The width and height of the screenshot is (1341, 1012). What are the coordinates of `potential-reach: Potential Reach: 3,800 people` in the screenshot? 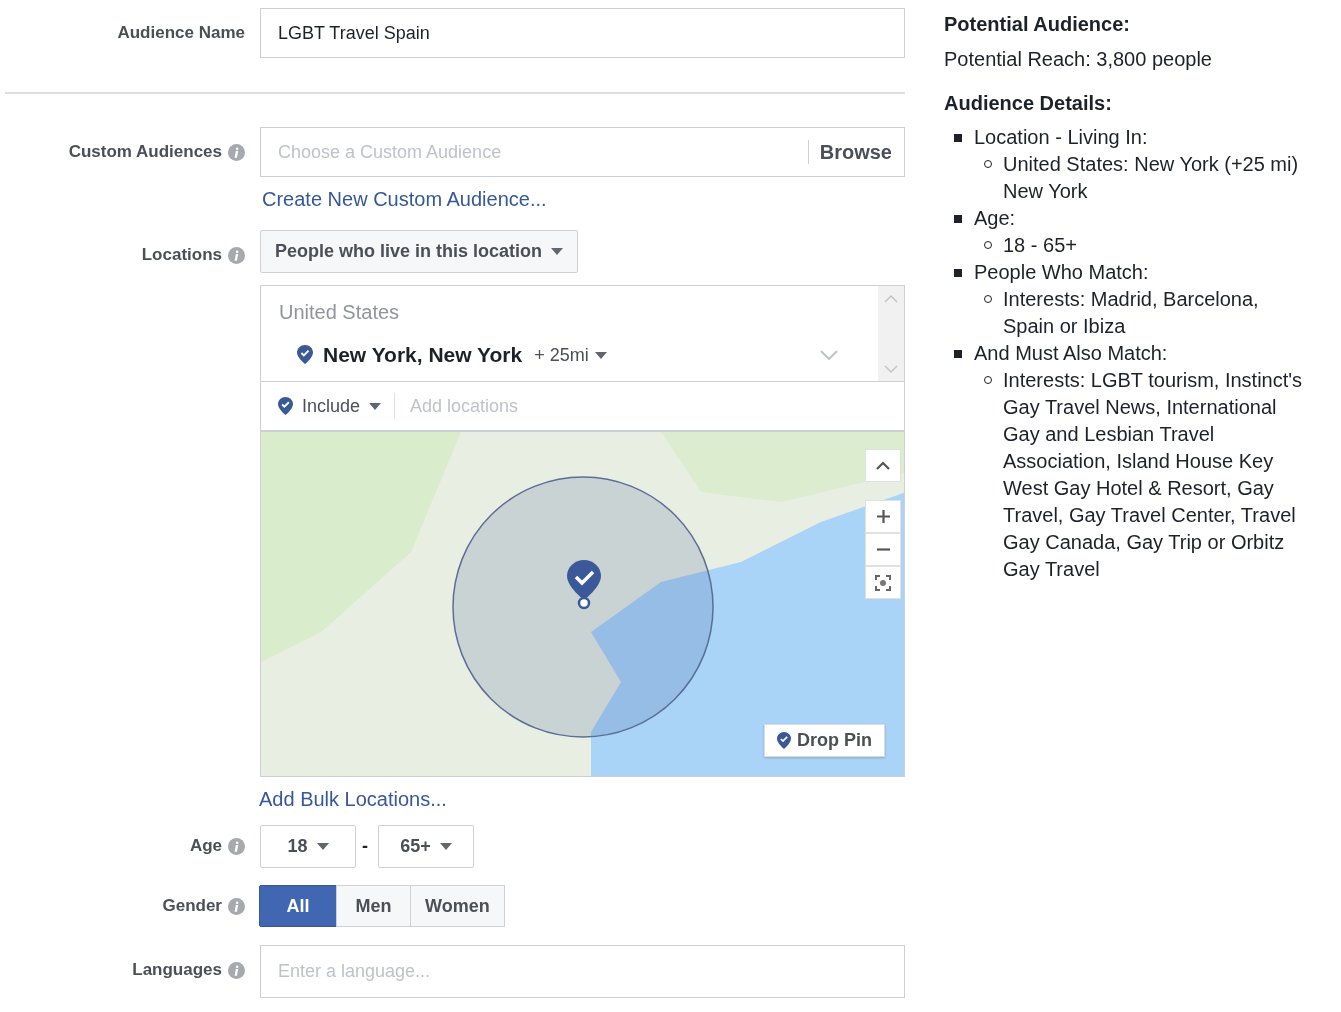 It's located at (1078, 59).